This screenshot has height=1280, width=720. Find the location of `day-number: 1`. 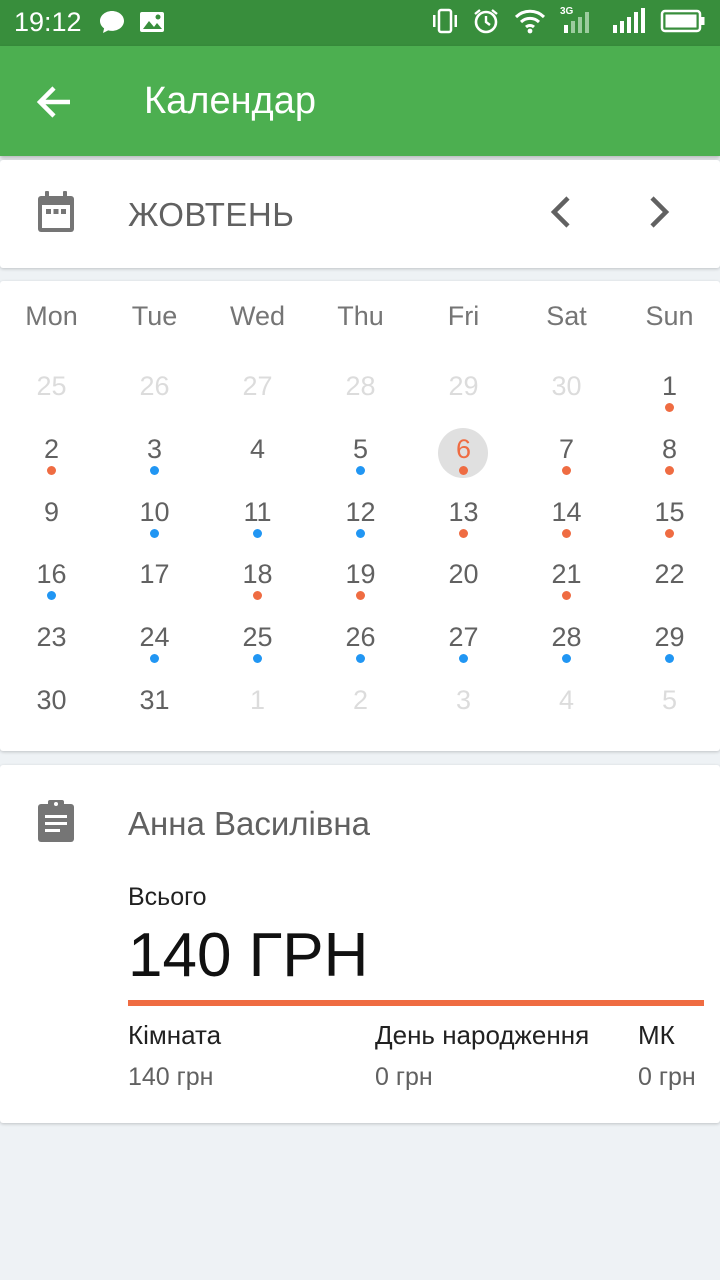

day-number: 1 is located at coordinates (257, 700).